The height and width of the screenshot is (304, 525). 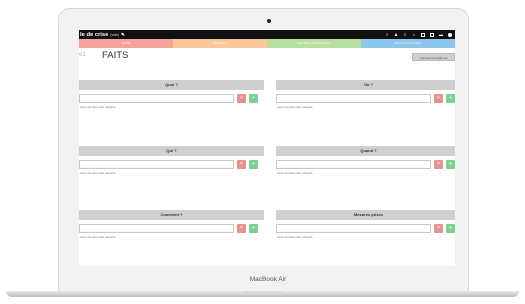 I want to click on save-icon, so click(x=432, y=34).